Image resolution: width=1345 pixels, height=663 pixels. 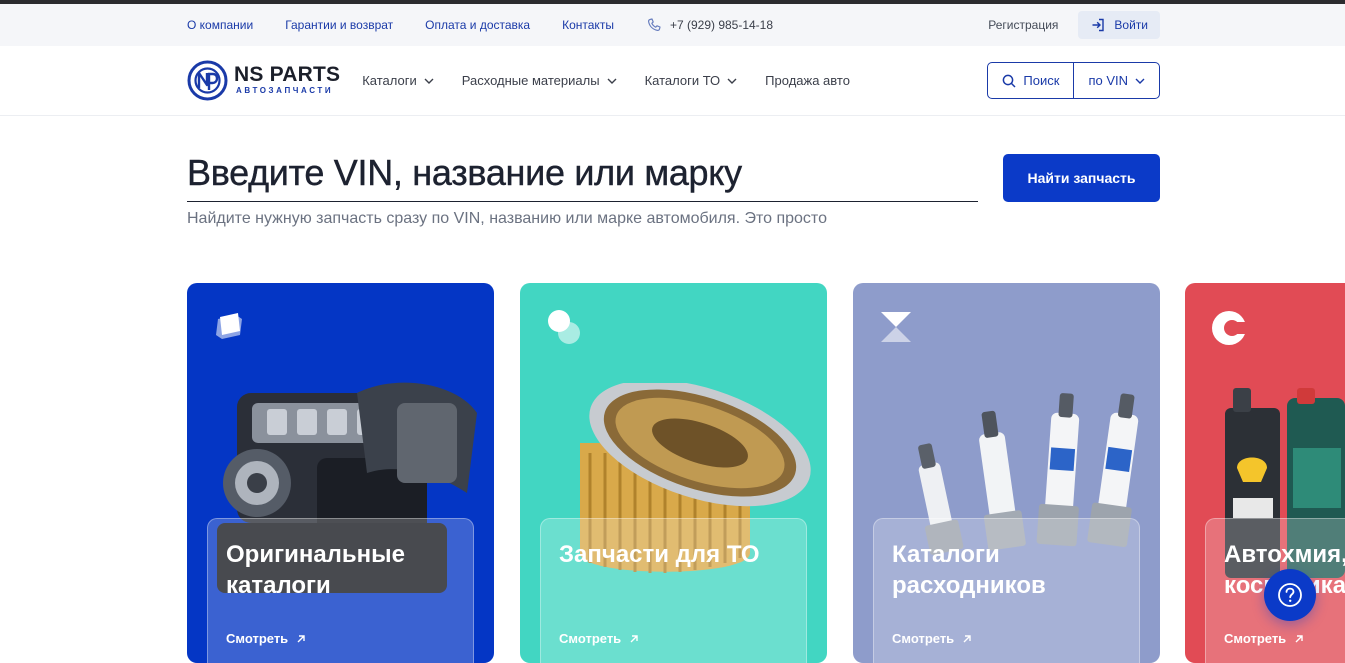 What do you see at coordinates (1023, 25) in the screenshot?
I see `register-link: Регистрация` at bounding box center [1023, 25].